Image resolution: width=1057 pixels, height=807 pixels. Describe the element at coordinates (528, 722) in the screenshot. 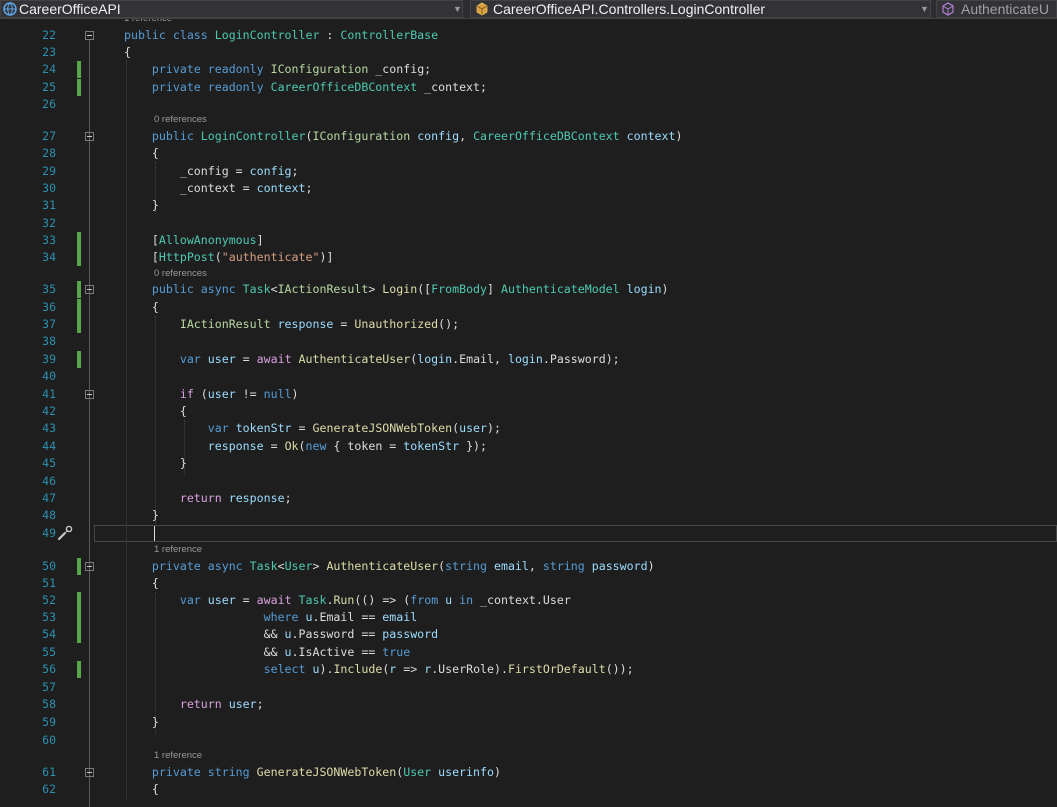

I see `code-line: 59 }` at that location.